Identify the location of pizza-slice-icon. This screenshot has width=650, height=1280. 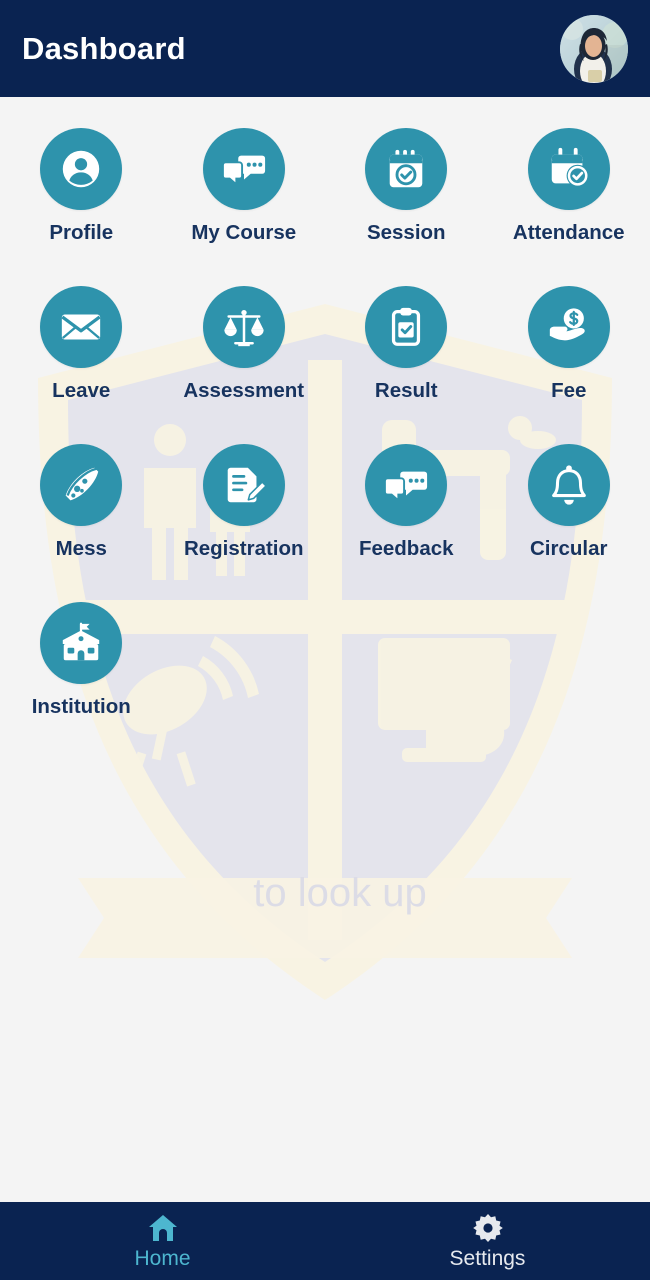
(82, 484).